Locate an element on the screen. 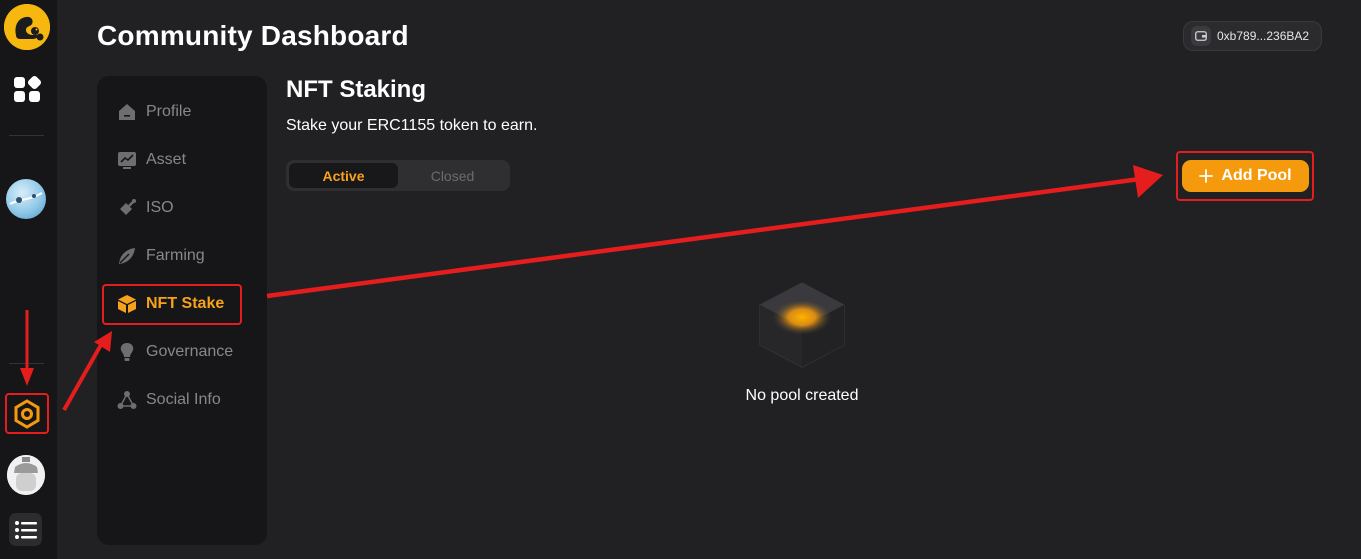  page-title: Community Dashboard is located at coordinates (253, 35).